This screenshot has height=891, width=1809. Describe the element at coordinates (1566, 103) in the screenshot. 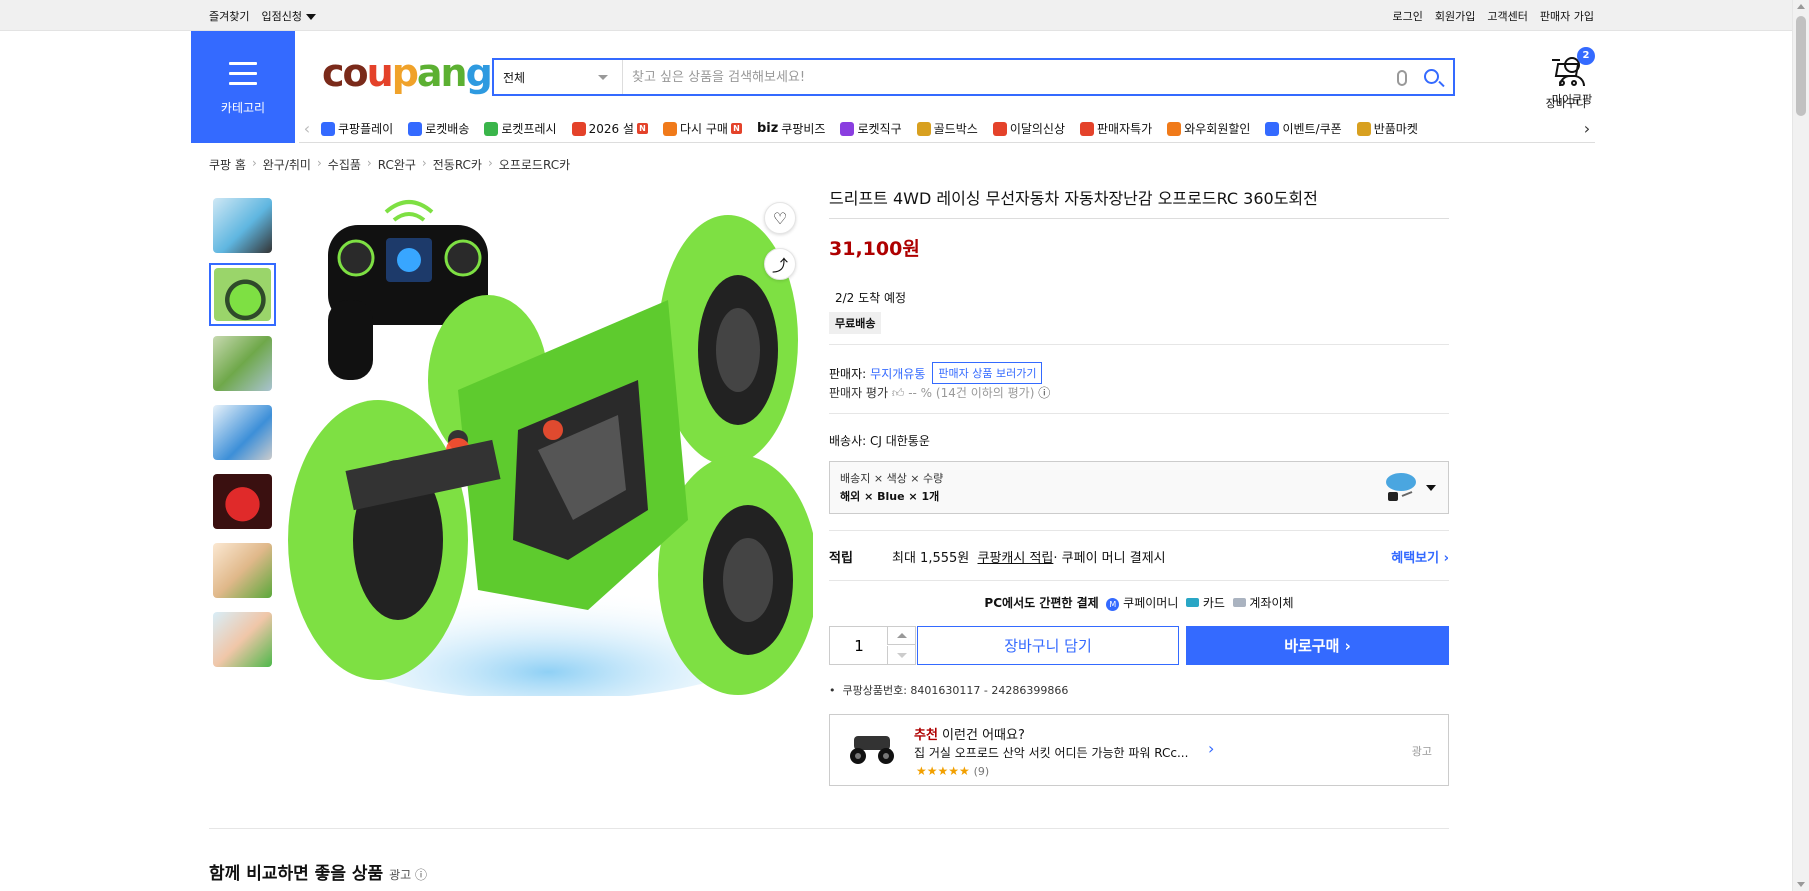

I see `cart-label: 장바구니` at that location.